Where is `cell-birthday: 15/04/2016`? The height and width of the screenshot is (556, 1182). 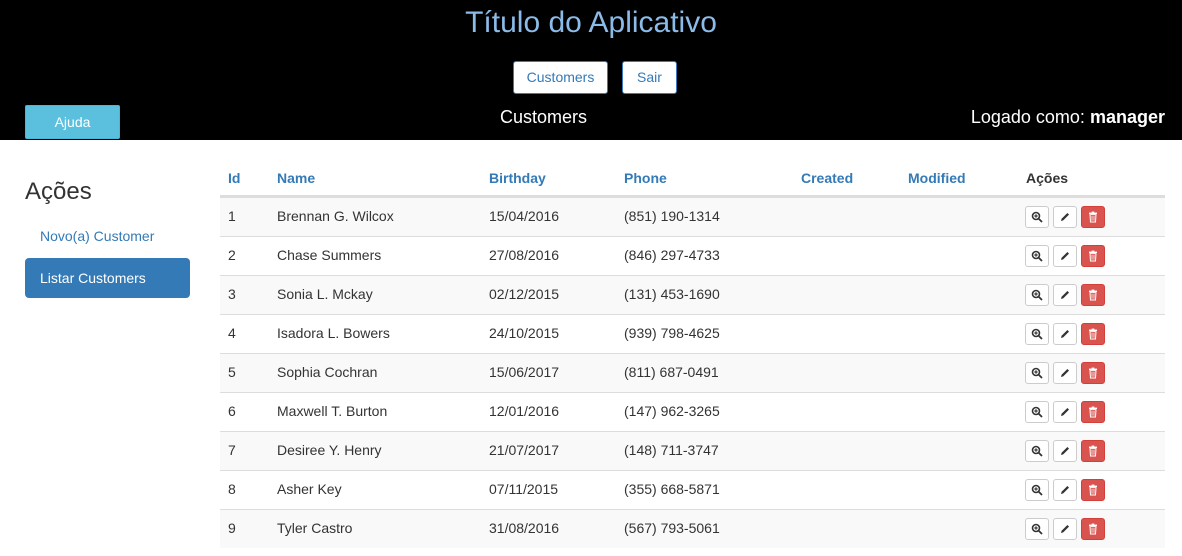 cell-birthday: 15/04/2016 is located at coordinates (524, 216).